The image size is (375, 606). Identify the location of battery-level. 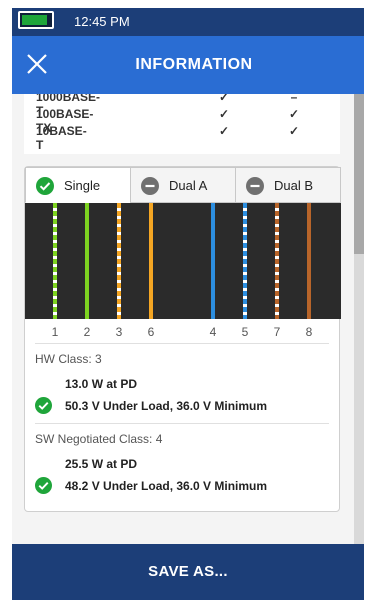
(35, 20).